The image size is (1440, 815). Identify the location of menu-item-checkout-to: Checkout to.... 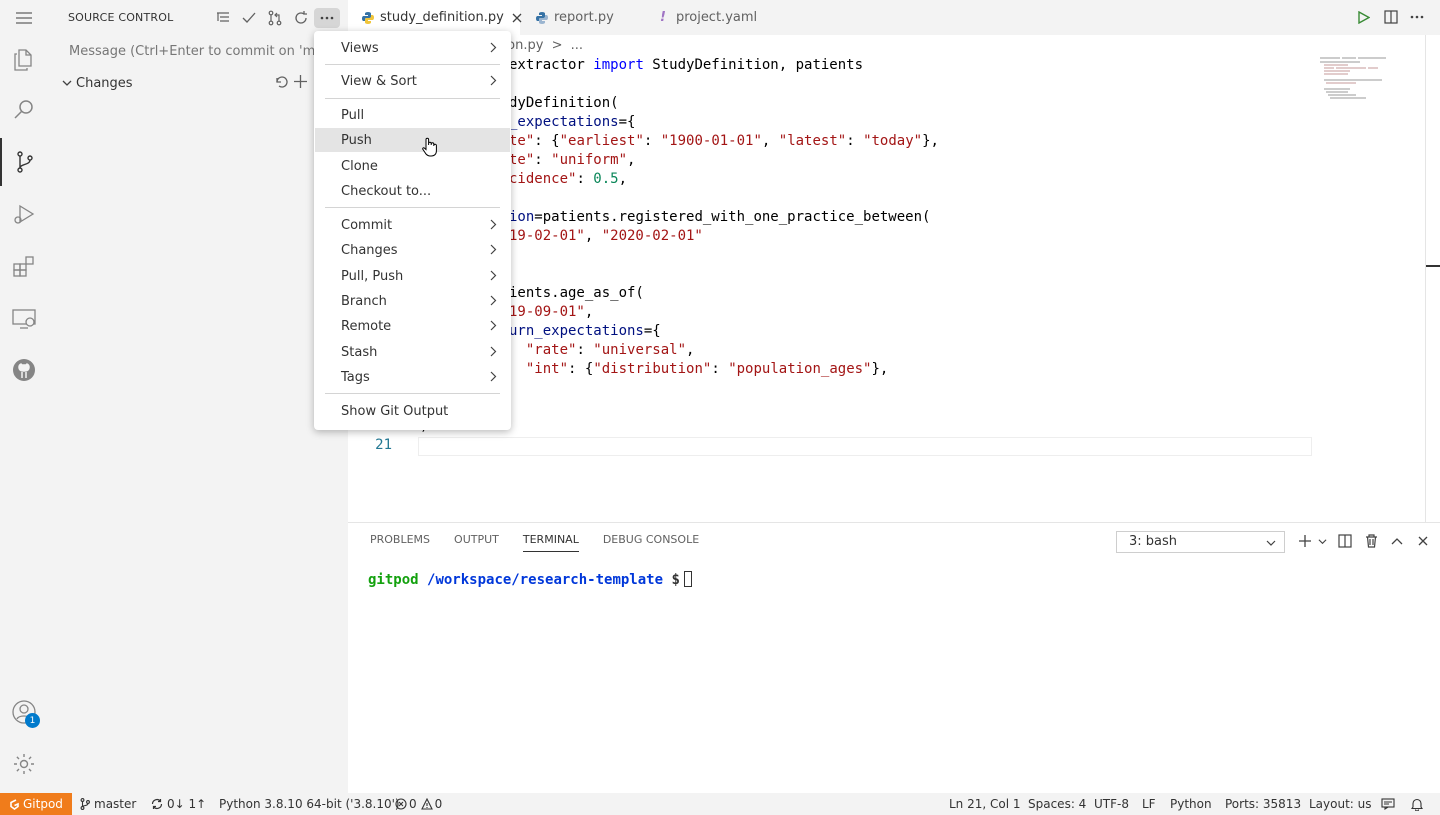
(412, 191).